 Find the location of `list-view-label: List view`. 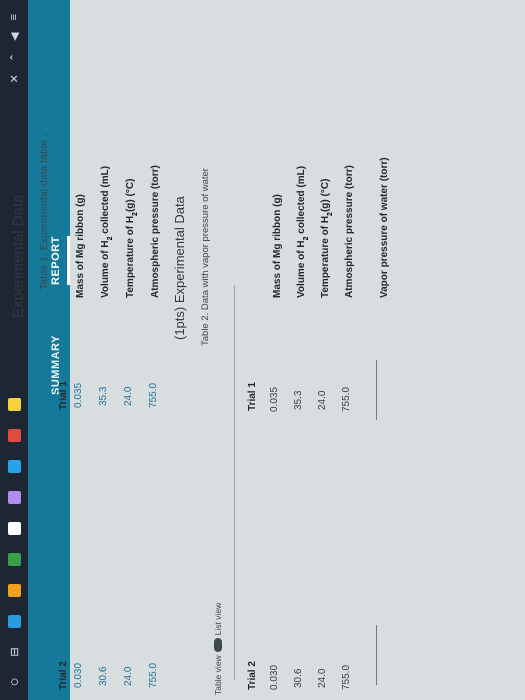

list-view-label: List view is located at coordinates (218, 619).